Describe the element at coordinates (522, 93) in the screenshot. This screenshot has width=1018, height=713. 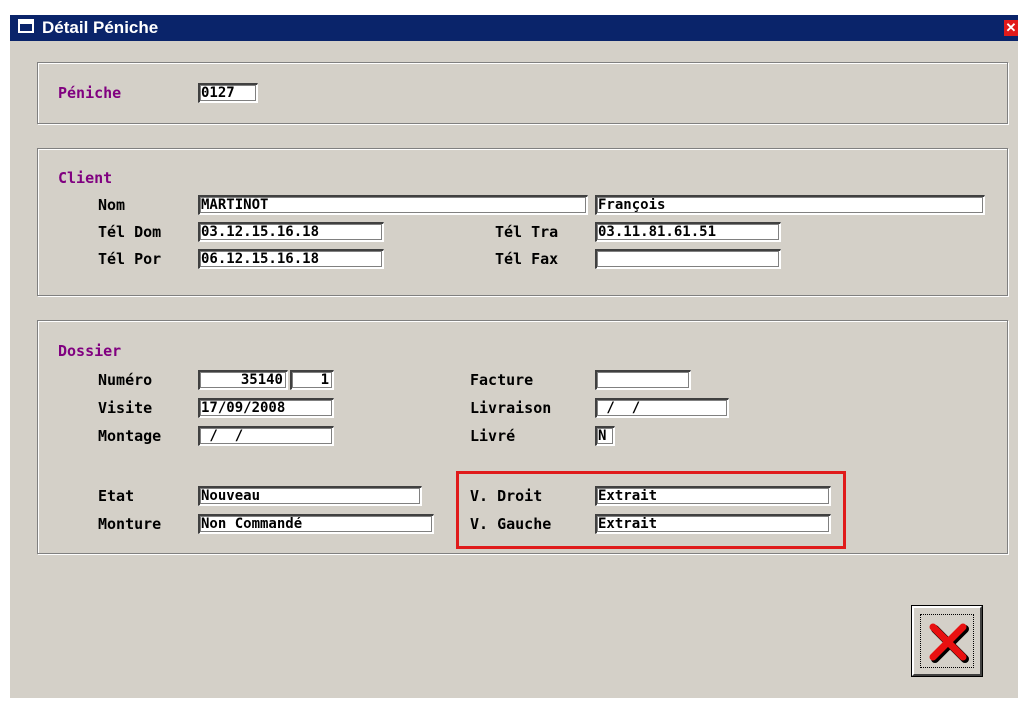
I see `peniche-group` at that location.